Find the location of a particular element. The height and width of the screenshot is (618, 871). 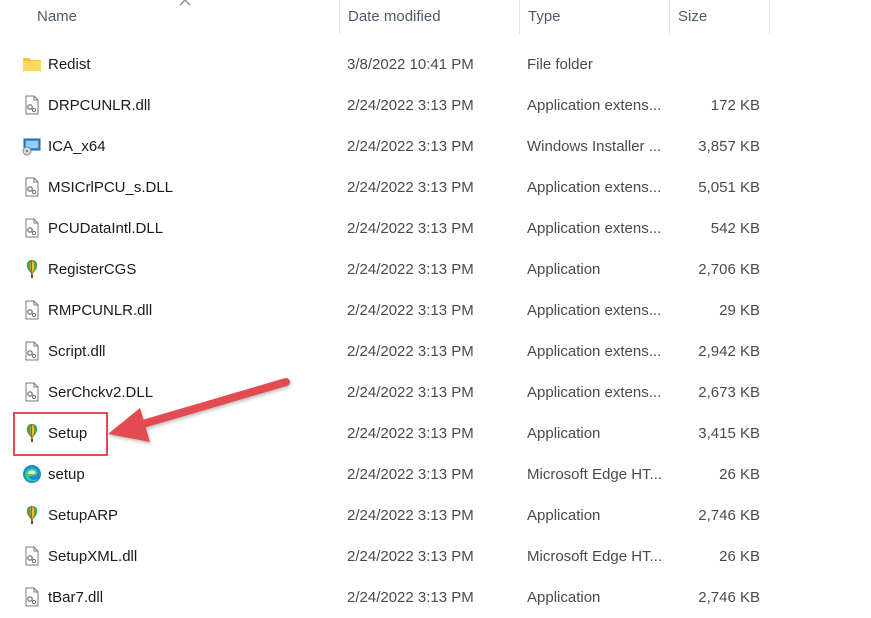

file-size: 5,051 KB is located at coordinates (729, 187).